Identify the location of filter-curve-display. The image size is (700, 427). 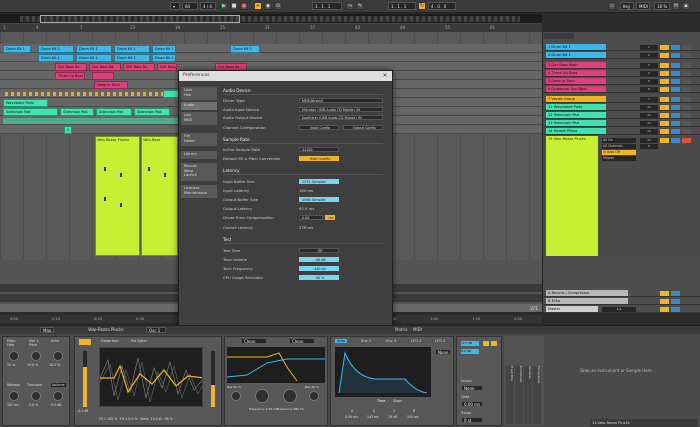
(275, 365).